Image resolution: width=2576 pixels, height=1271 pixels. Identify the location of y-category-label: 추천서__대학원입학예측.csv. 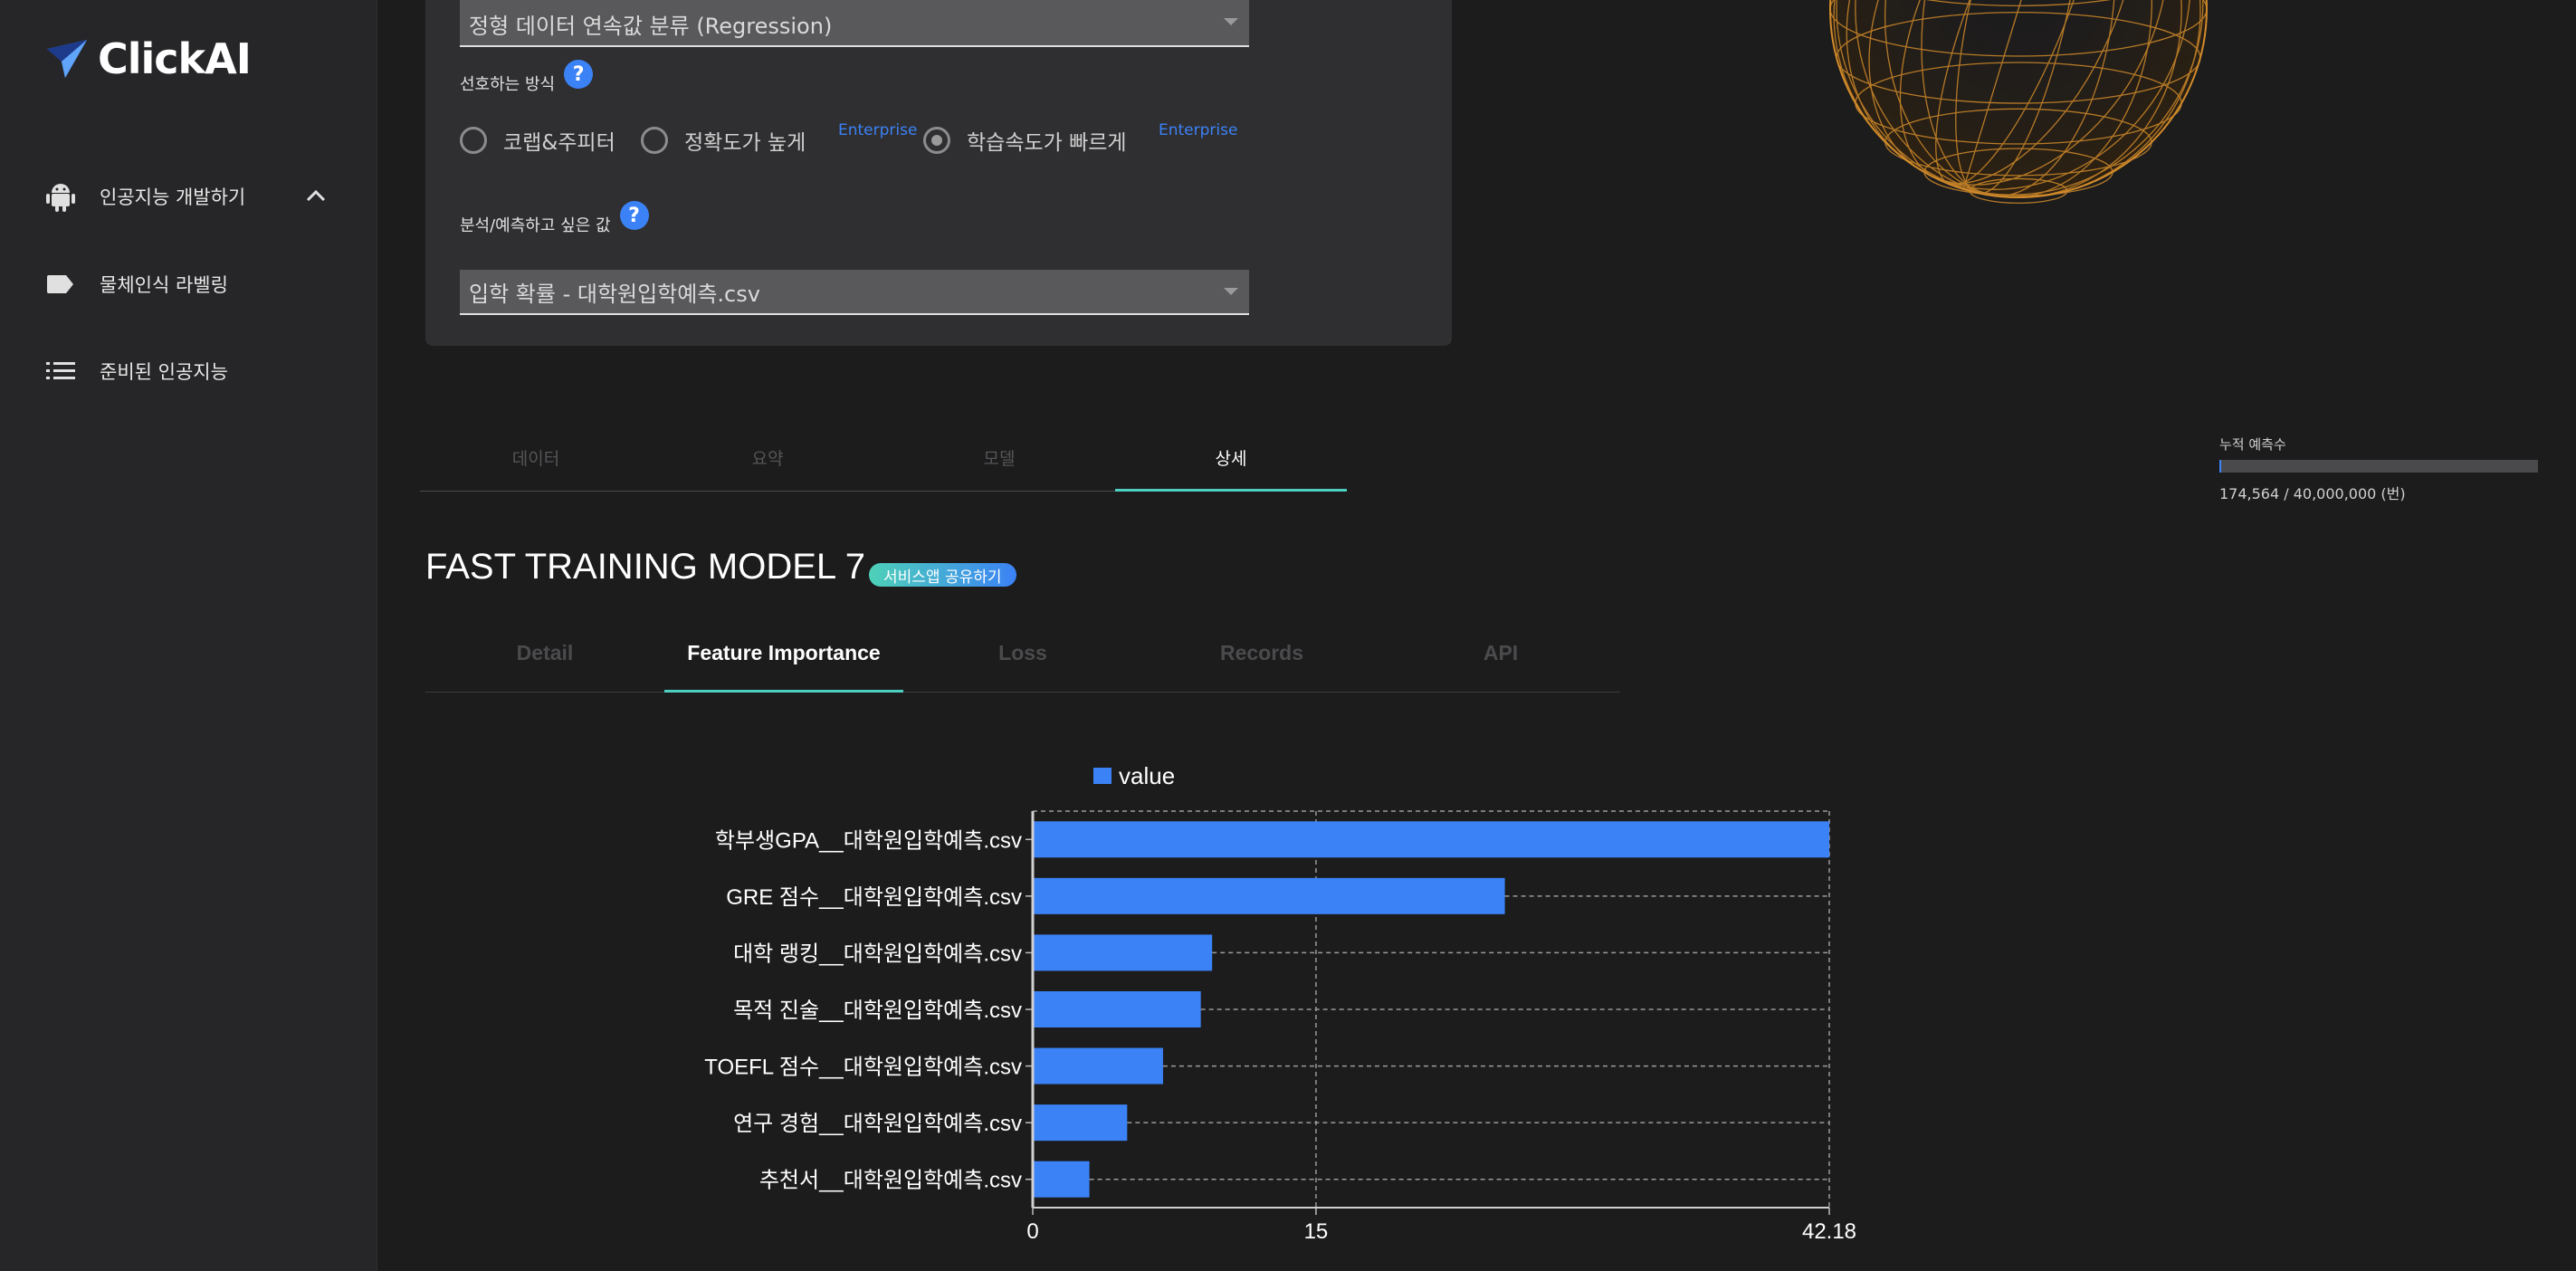
(890, 1181).